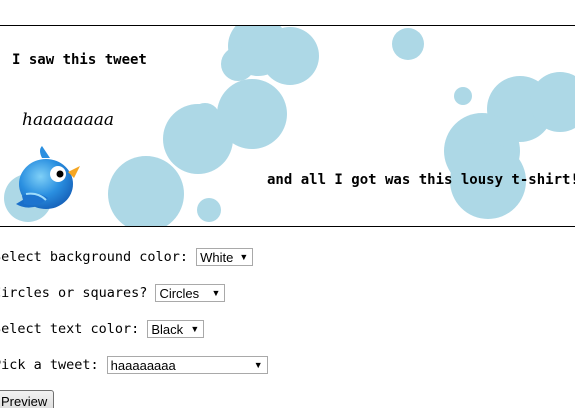  I want to click on background-color-select: White ▼, so click(225, 257).